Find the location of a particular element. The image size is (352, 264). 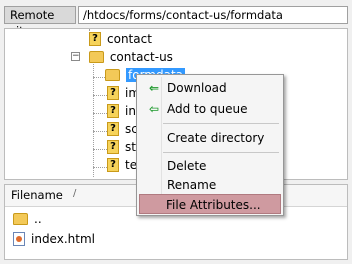

menu-item-label: Add to queue is located at coordinates (207, 109).